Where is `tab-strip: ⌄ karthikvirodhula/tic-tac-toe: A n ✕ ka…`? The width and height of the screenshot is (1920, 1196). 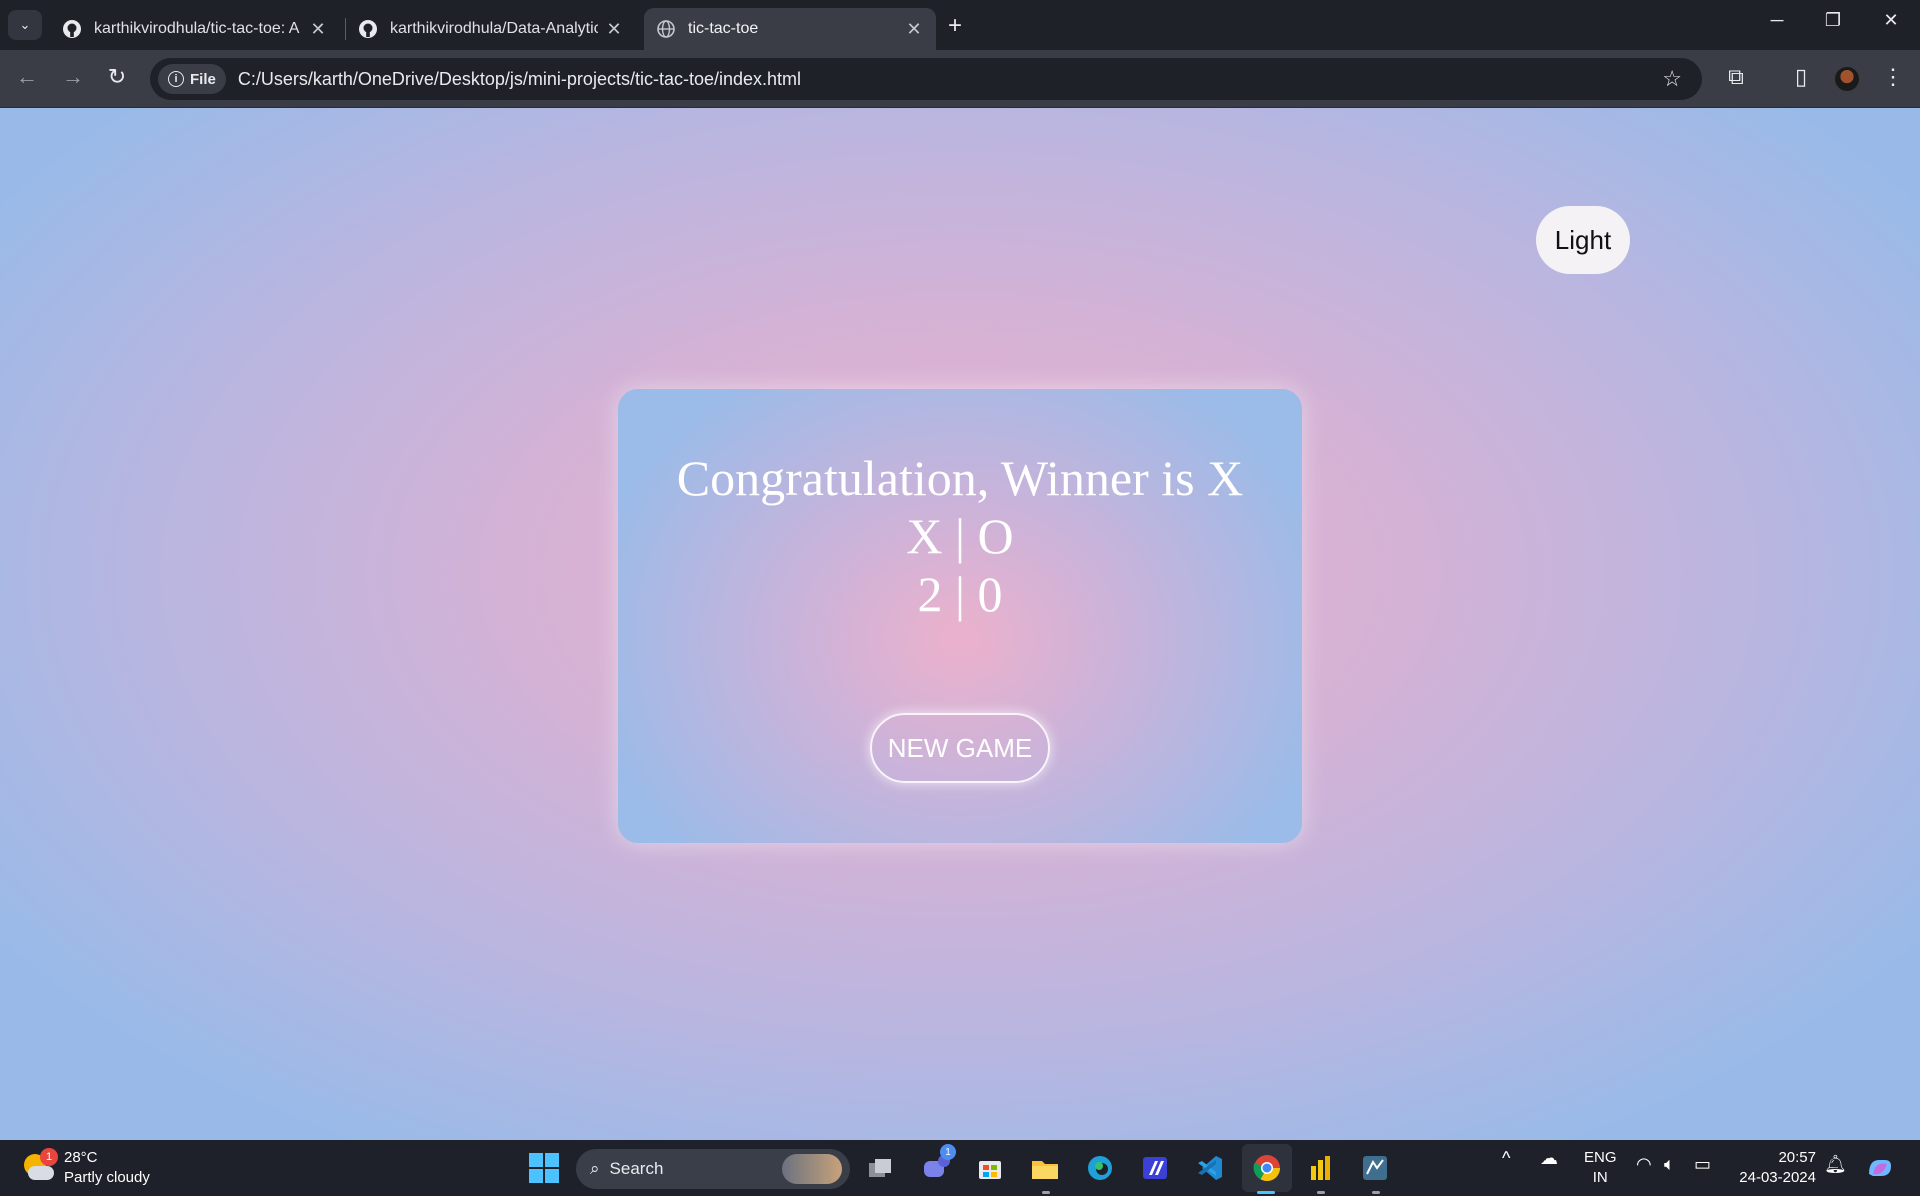 tab-strip: ⌄ karthikvirodhula/tic-tac-toe: A n ✕ ka… is located at coordinates (960, 25).